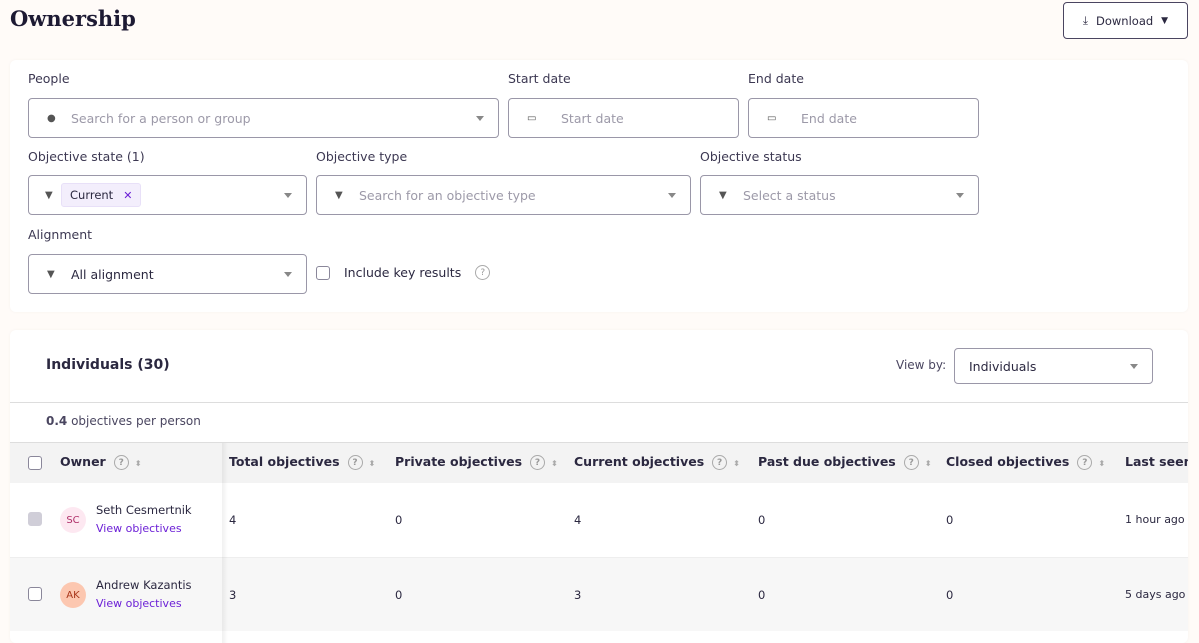 This screenshot has width=1199, height=643. What do you see at coordinates (302, 462) in the screenshot?
I see `column-total-objectives: Total objectives? ⬍` at bounding box center [302, 462].